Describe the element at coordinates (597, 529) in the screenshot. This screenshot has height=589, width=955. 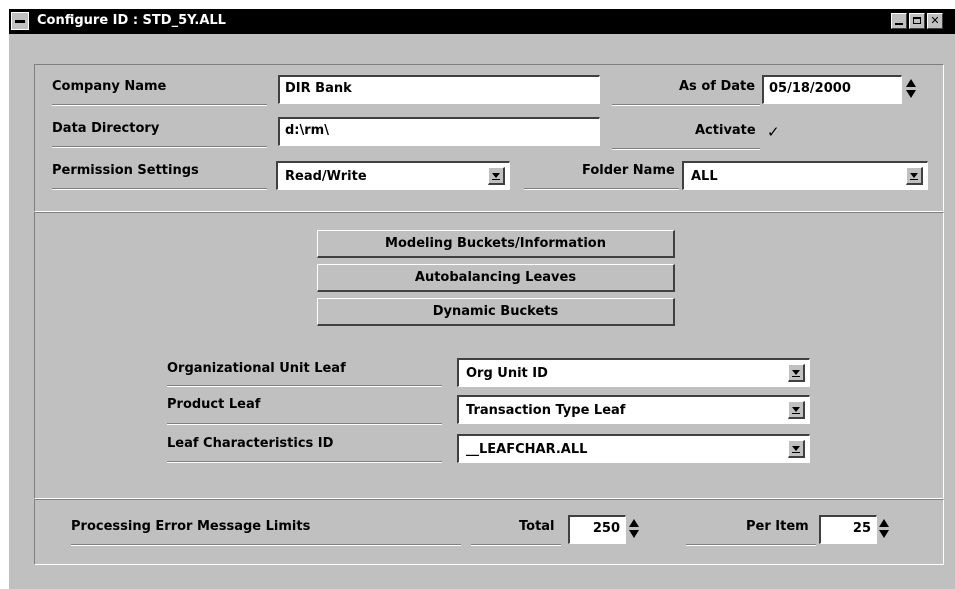
I see `total-field: 250` at that location.